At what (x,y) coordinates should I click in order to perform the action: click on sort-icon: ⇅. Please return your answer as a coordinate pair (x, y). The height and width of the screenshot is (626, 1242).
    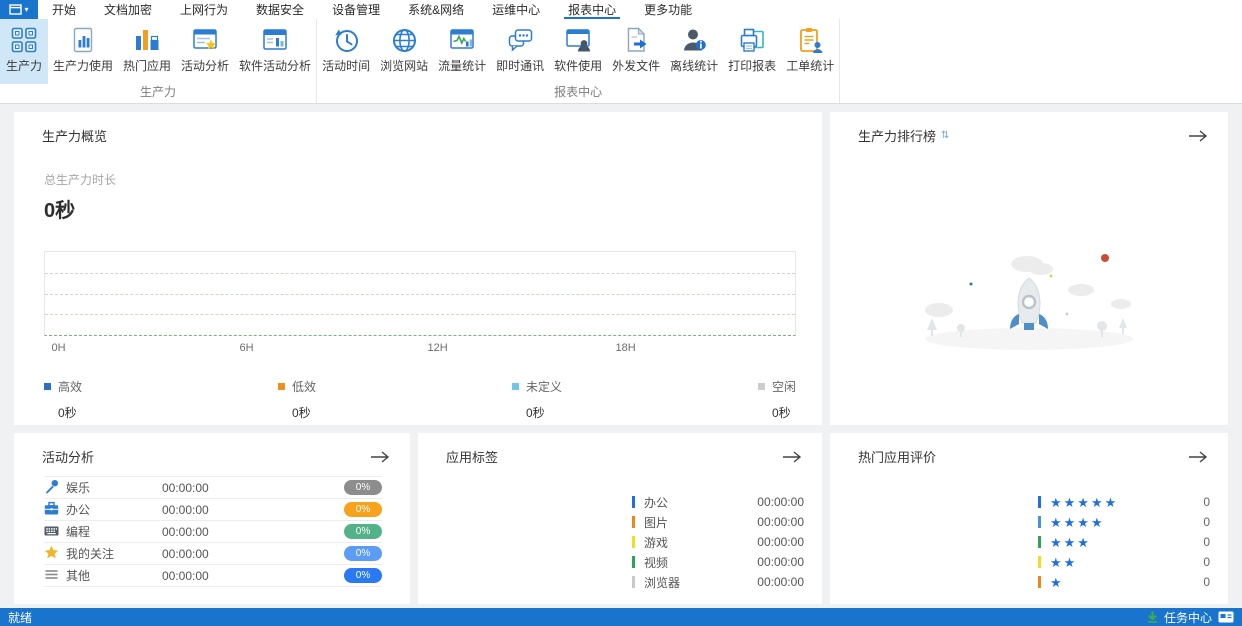
    Looking at the image, I should click on (945, 135).